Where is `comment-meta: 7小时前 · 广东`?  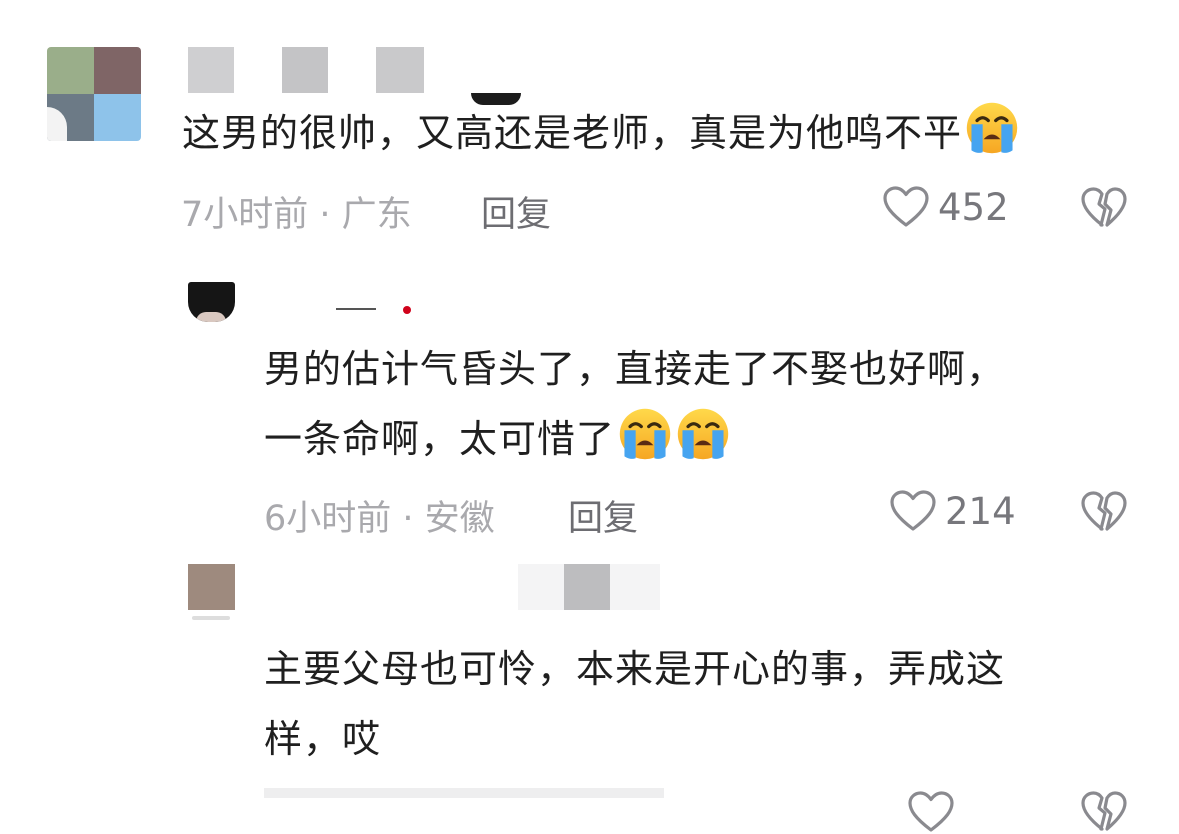
comment-meta: 7小时前 · 广东 is located at coordinates (296, 215).